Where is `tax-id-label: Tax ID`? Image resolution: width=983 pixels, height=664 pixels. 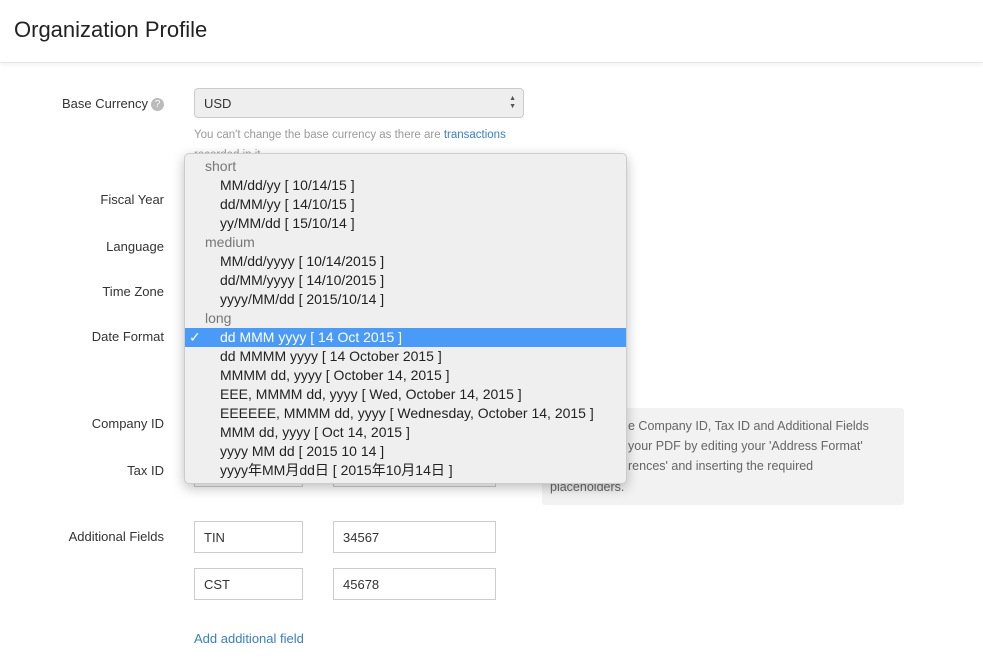 tax-id-label: Tax ID is located at coordinates (145, 470).